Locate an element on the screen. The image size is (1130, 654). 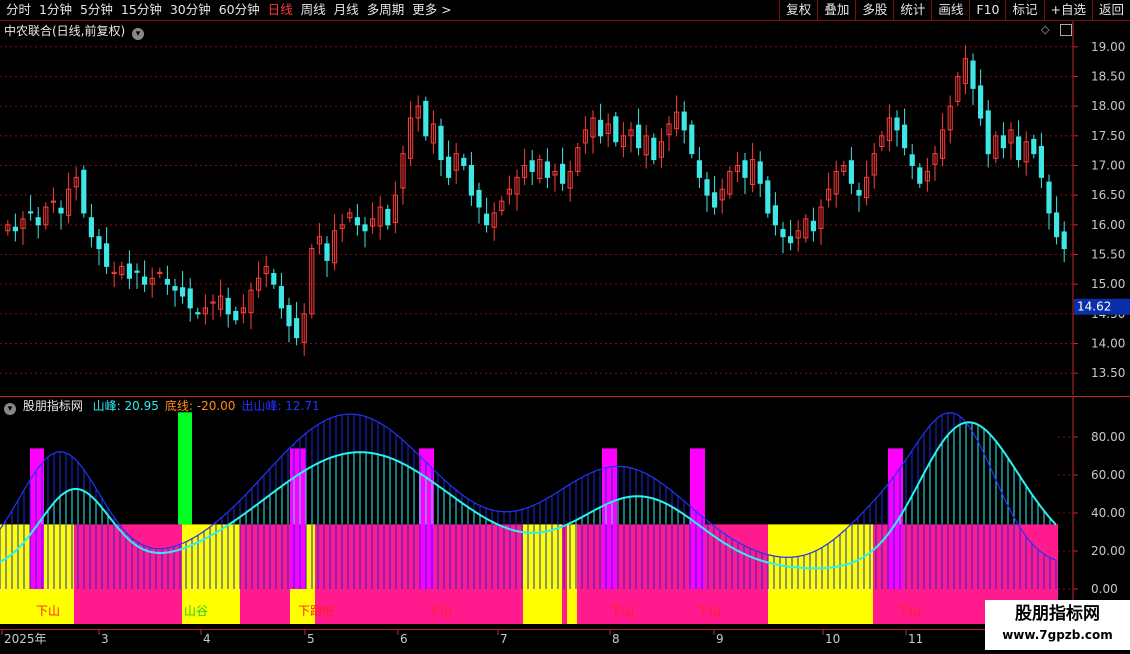
toolbar-action-0: 复权 is located at coordinates (798, 10).